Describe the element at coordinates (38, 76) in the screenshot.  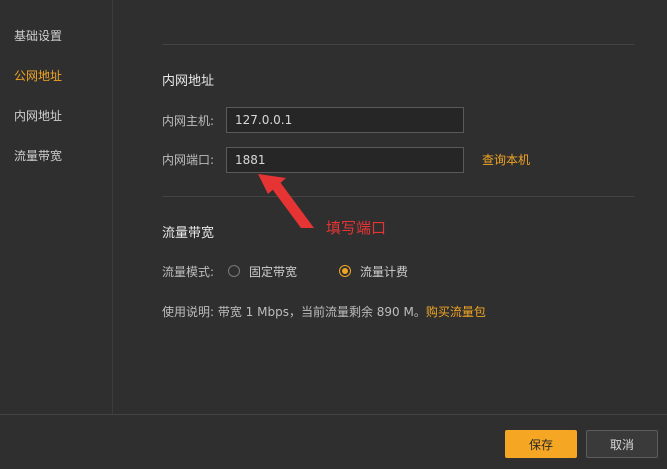
I see `sidebar-item-public-address: 公网地址` at that location.